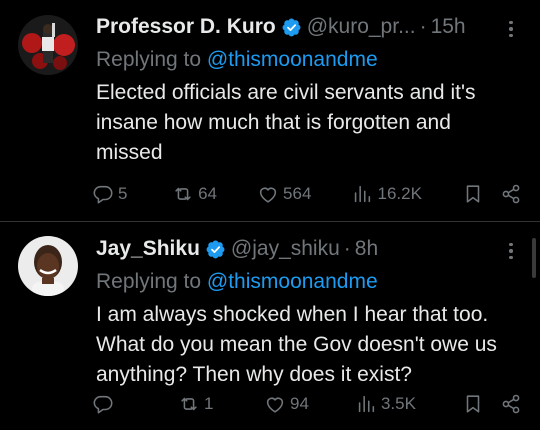 The image size is (540, 430). I want to click on views-button: 3.5K, so click(385, 404).